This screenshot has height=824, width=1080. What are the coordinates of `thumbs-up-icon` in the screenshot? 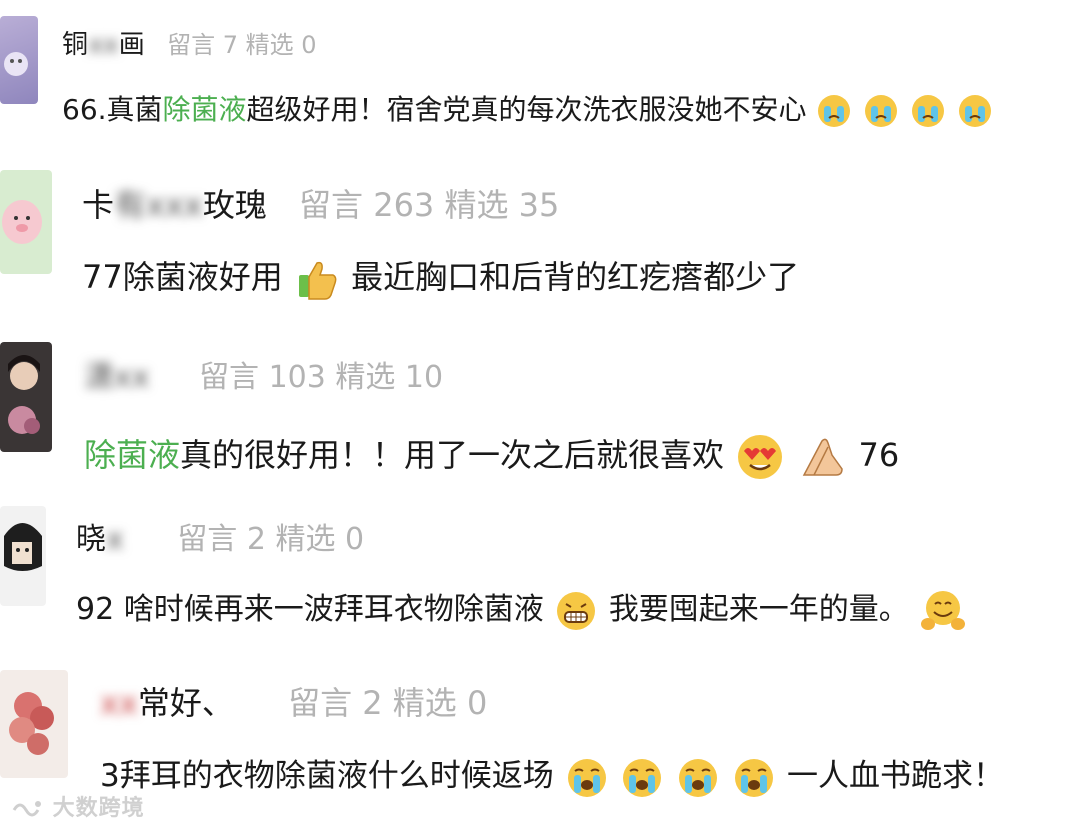 It's located at (317, 280).